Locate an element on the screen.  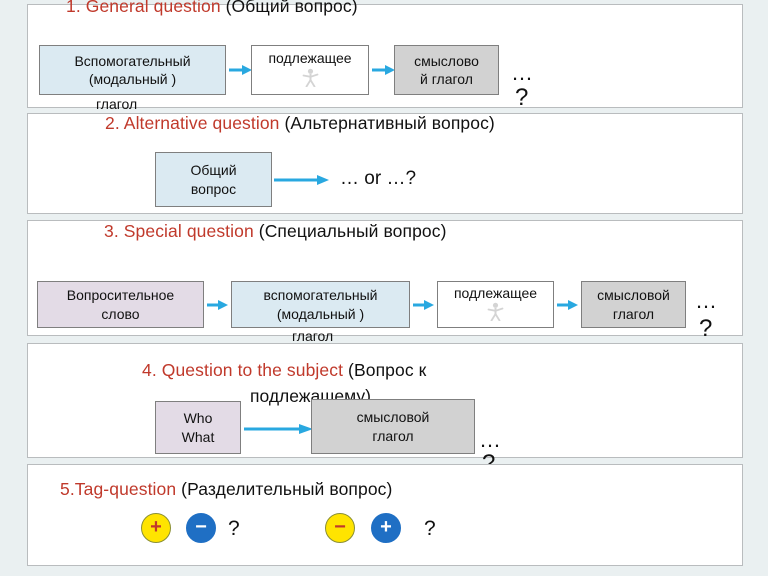
box-auxiliary-modal-verb-3: вспомогательный (модальный ) is located at coordinates (320, 304).